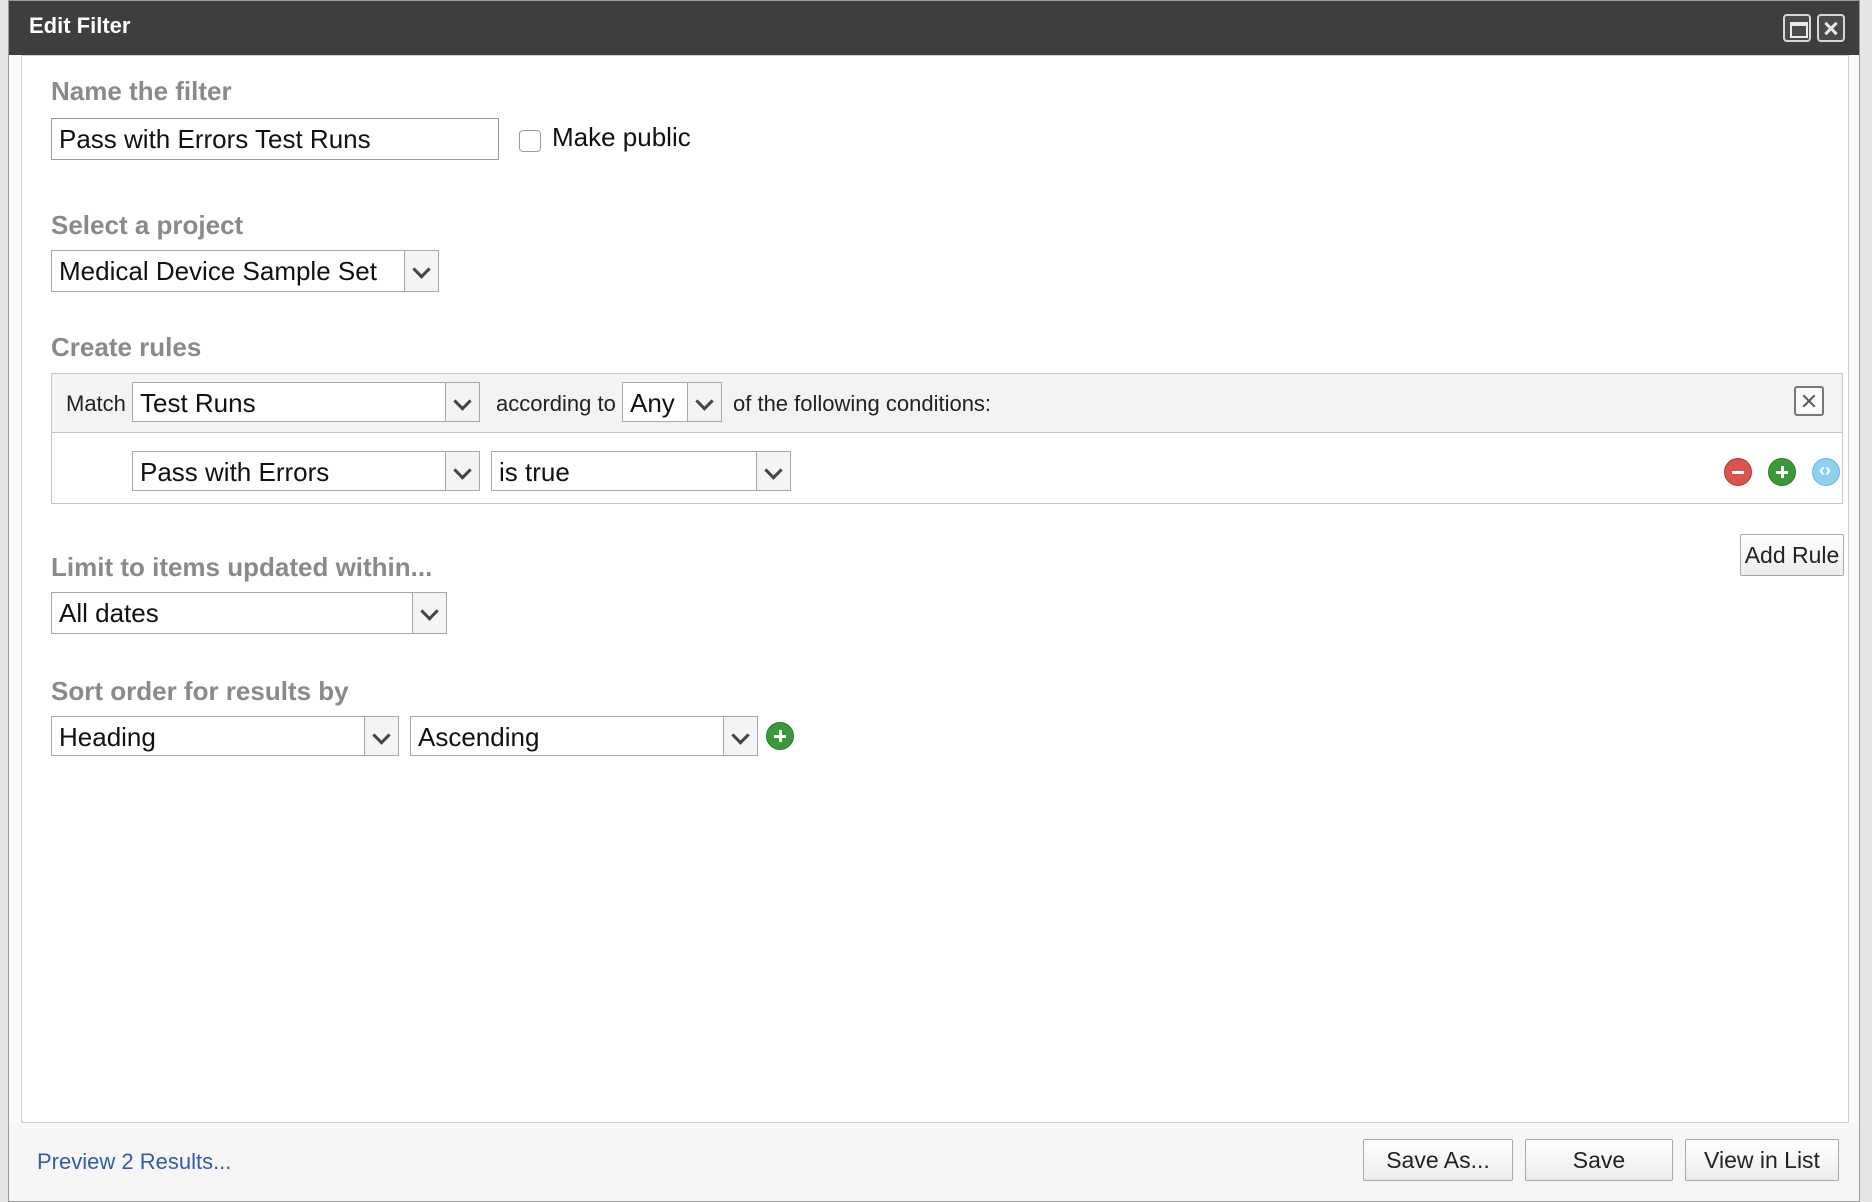 This screenshot has width=1872, height=1202. I want to click on remove-rule-icon, so click(1738, 472).